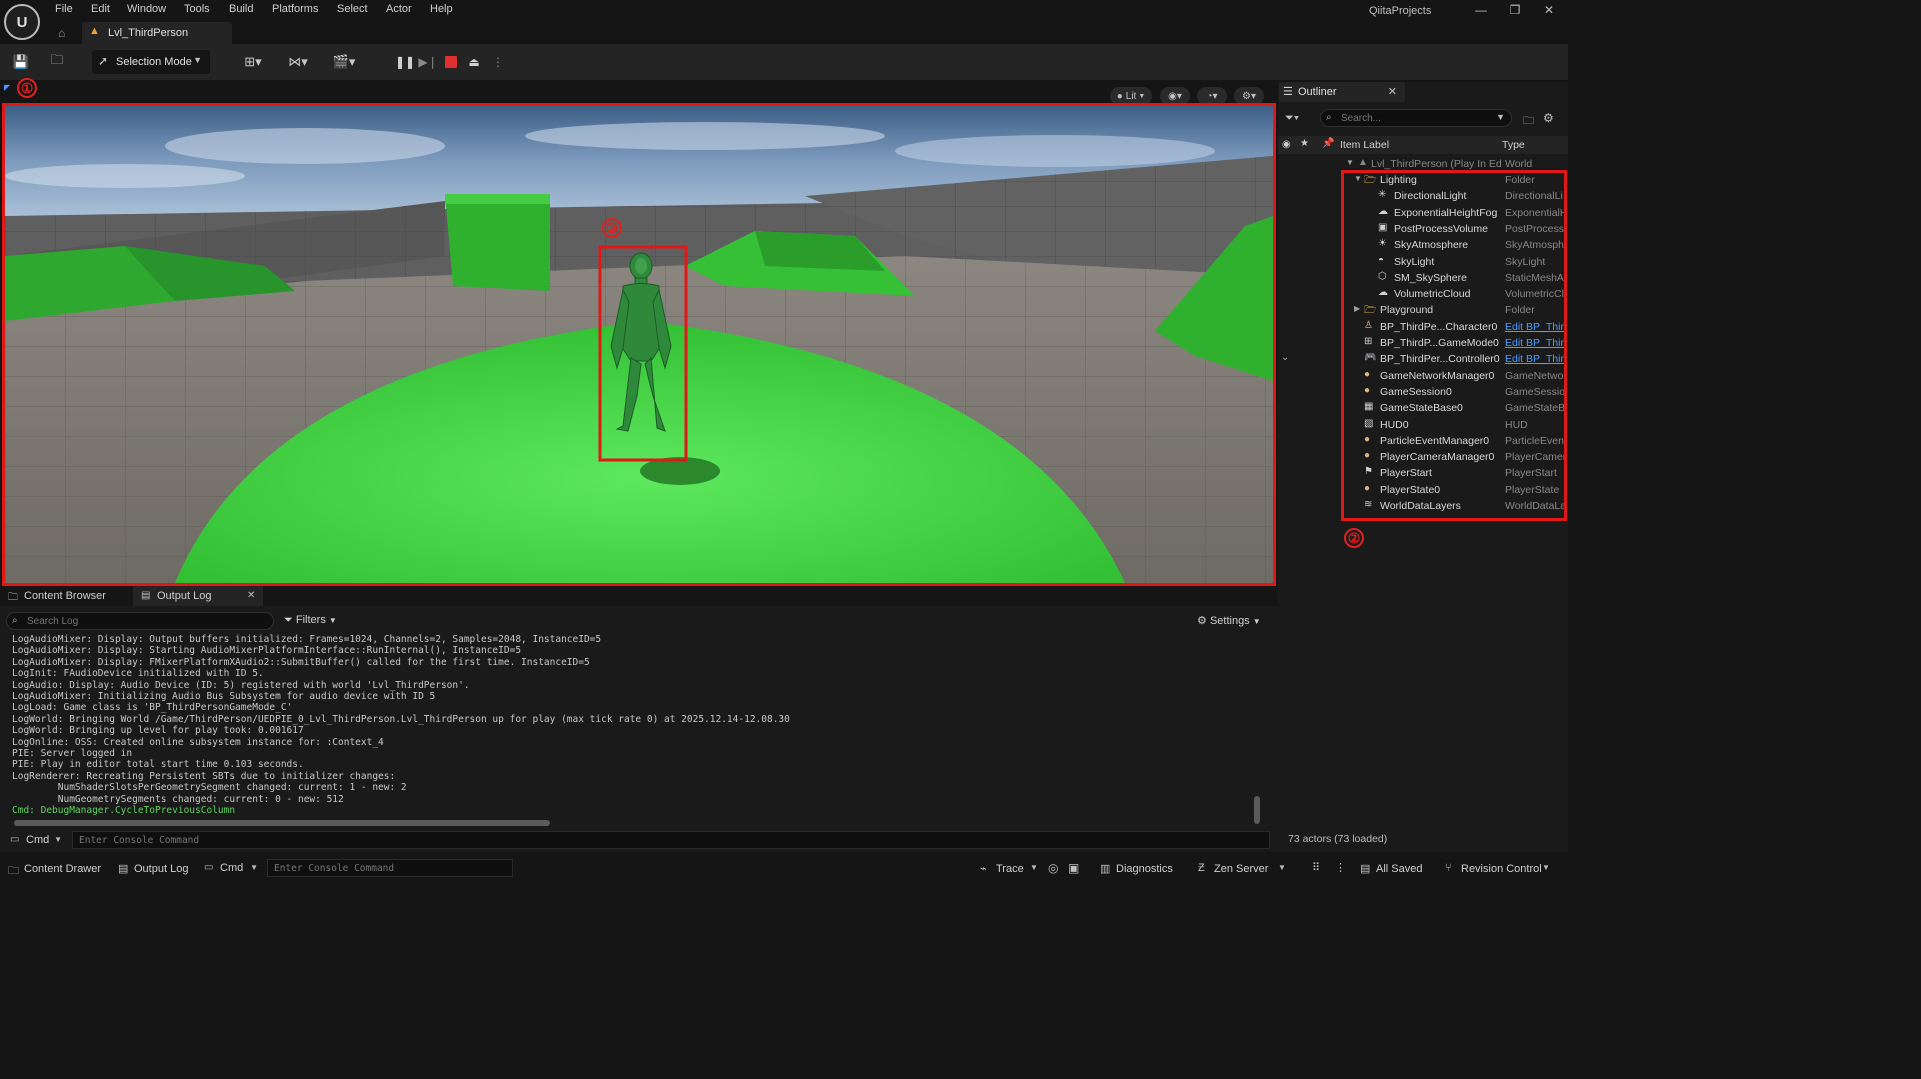 This screenshot has width=1921, height=1079. I want to click on pause-icon: ❚❚, so click(405, 62).